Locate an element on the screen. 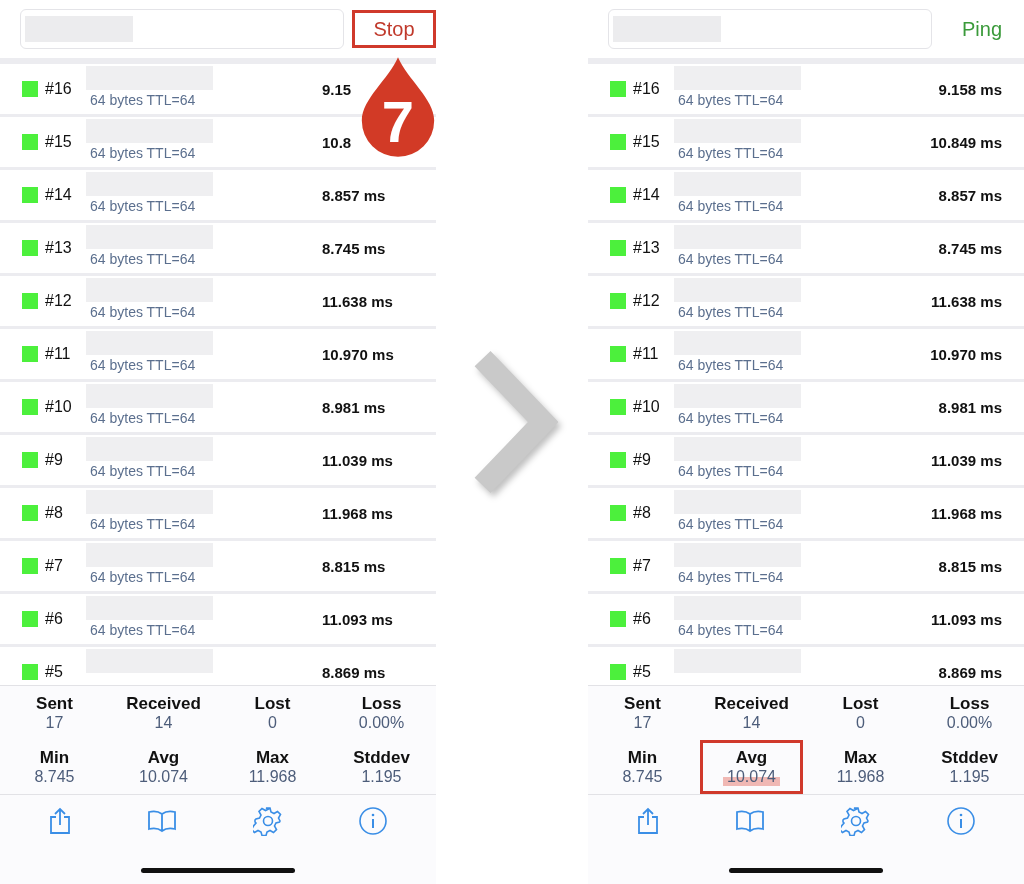  ping-time: 10.8 is located at coordinates (337, 142).